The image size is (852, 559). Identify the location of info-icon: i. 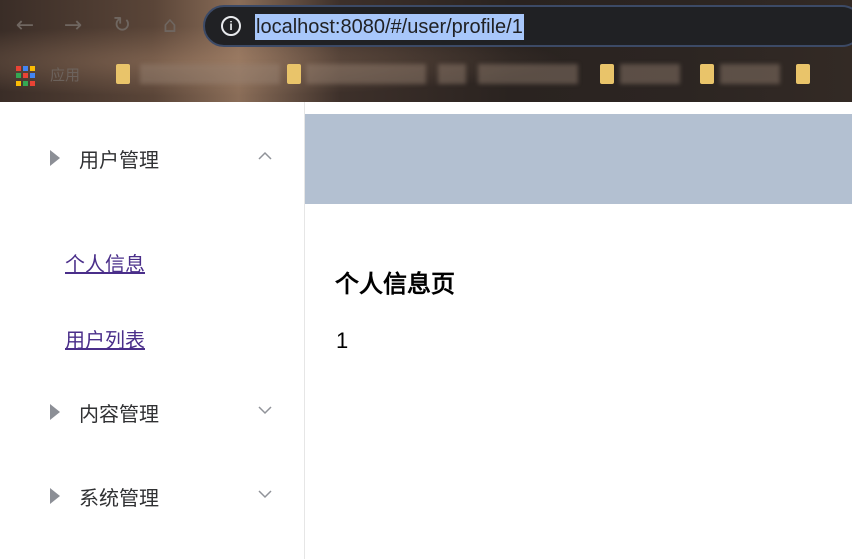
(231, 26).